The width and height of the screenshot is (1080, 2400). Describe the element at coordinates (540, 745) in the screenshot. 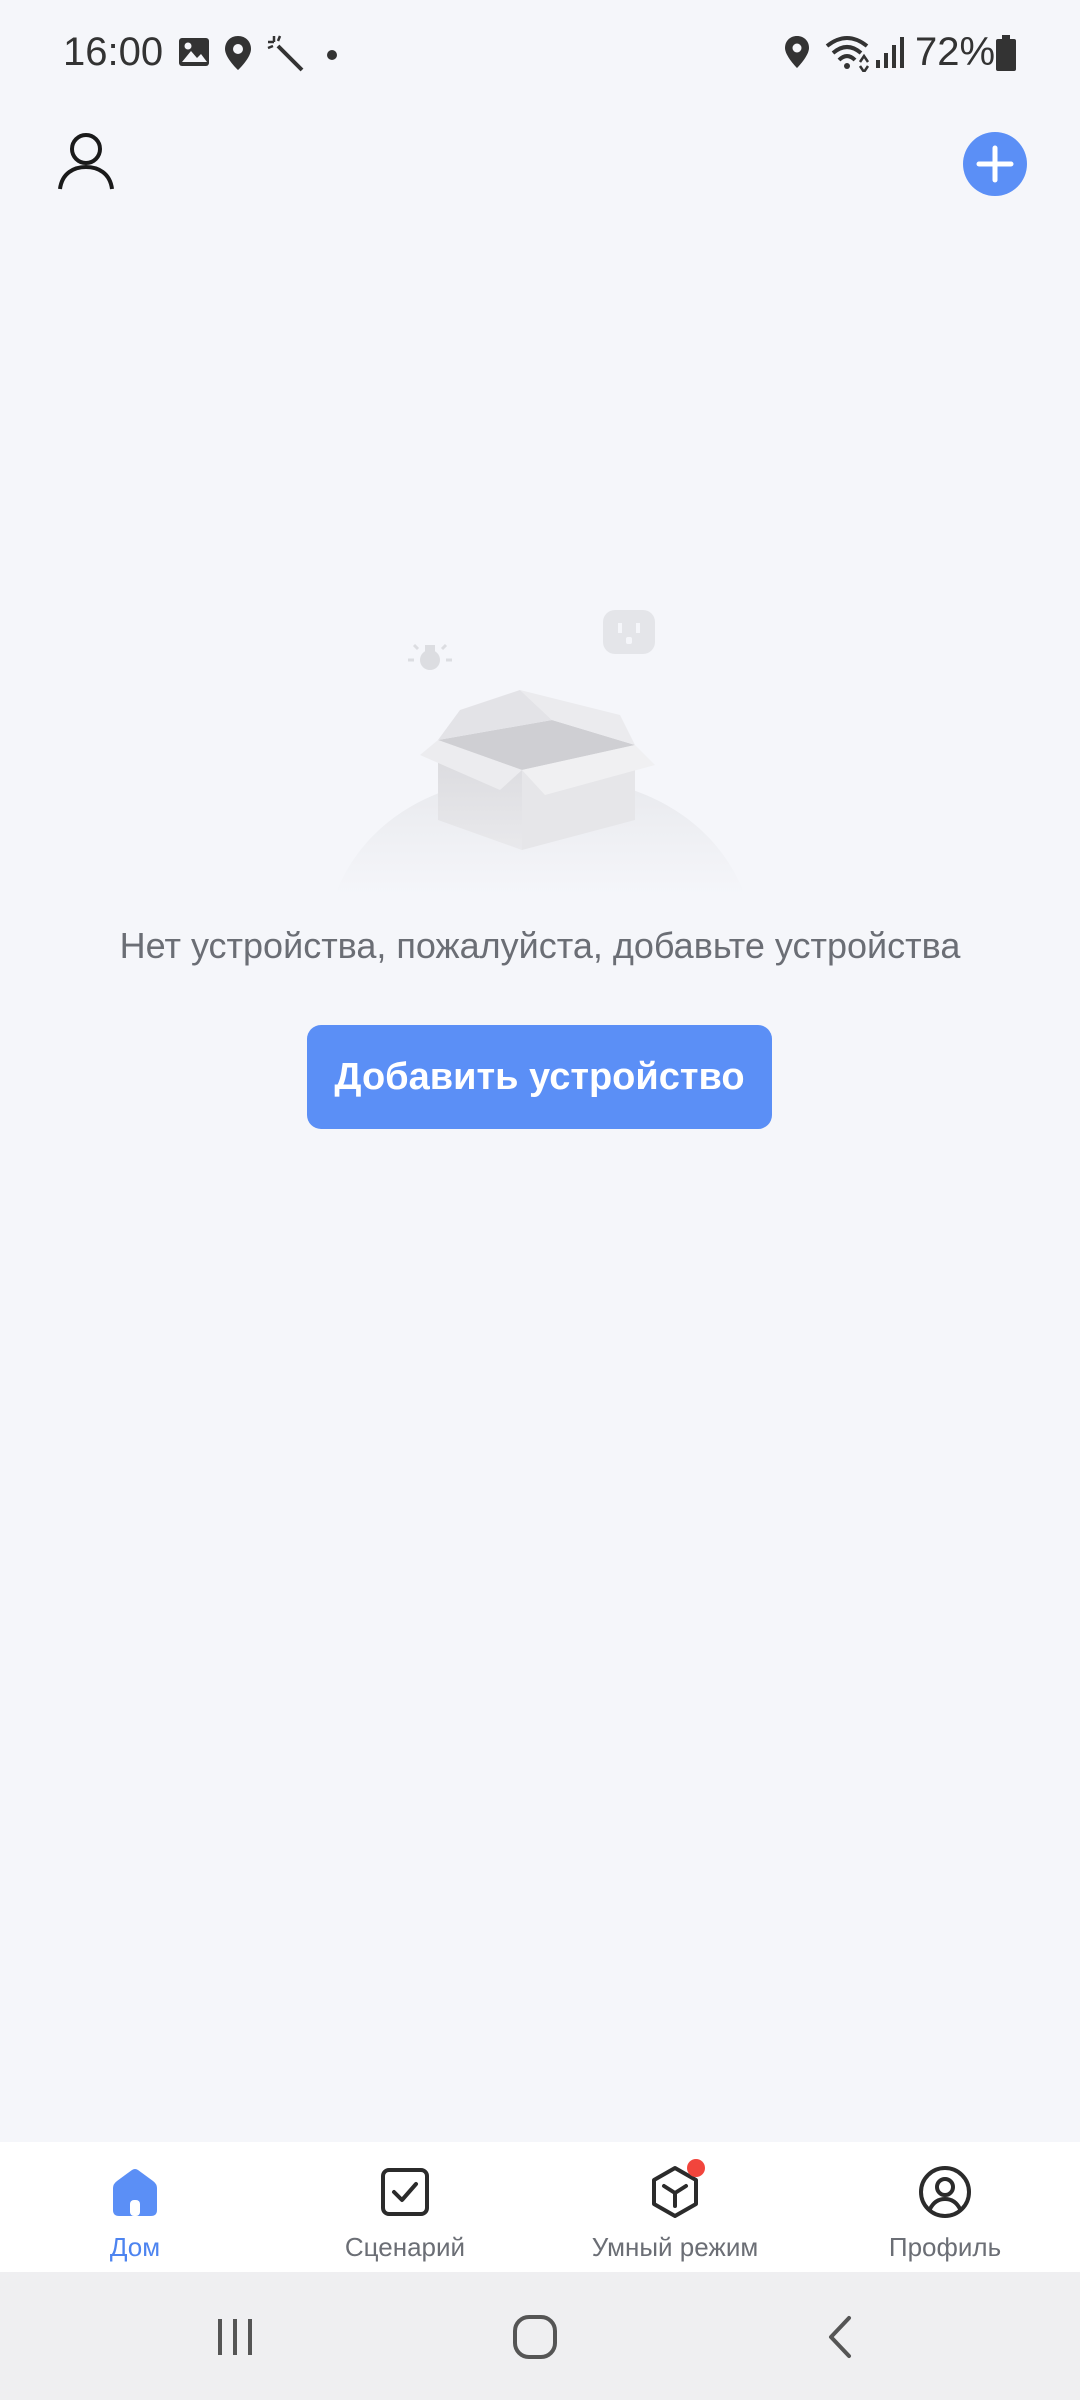

I see `empty-box-illustration` at that location.